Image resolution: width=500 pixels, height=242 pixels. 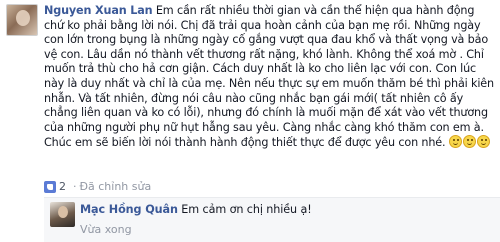 What do you see at coordinates (62, 214) in the screenshot?
I see `reply-avatar` at bounding box center [62, 214].